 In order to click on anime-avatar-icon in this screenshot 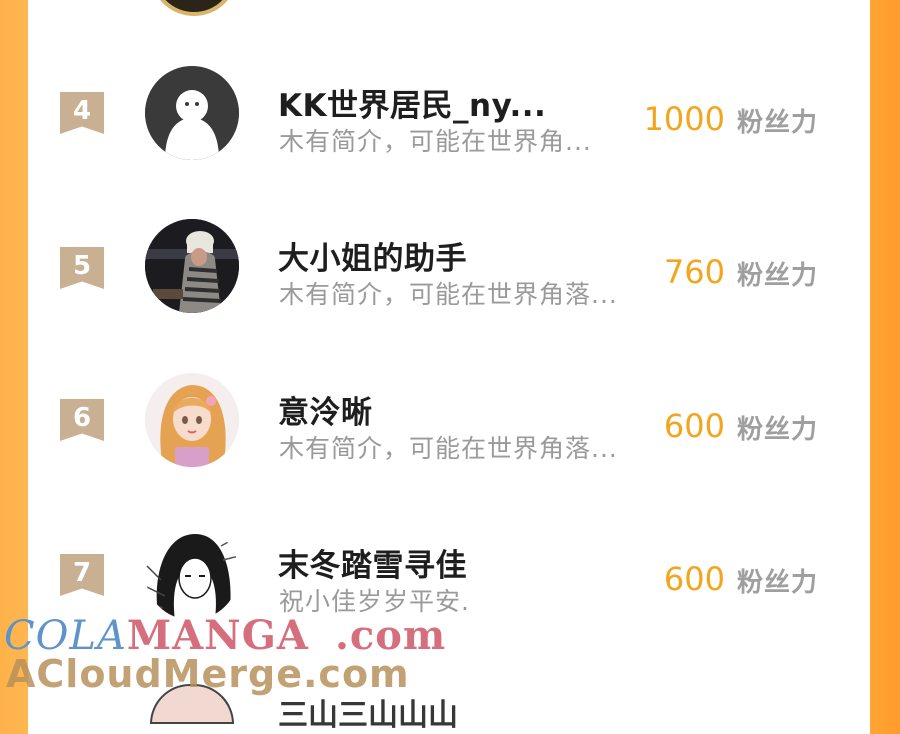, I will do `click(192, 420)`.